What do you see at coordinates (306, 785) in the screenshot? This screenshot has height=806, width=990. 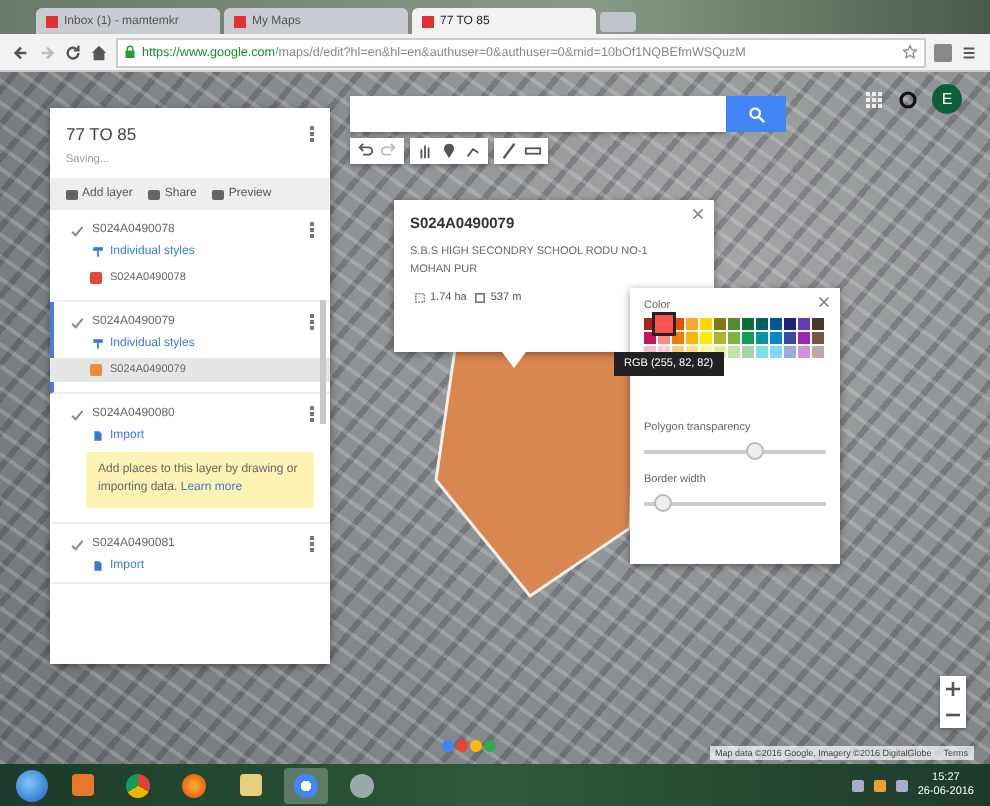 I see `browser-icon` at bounding box center [306, 785].